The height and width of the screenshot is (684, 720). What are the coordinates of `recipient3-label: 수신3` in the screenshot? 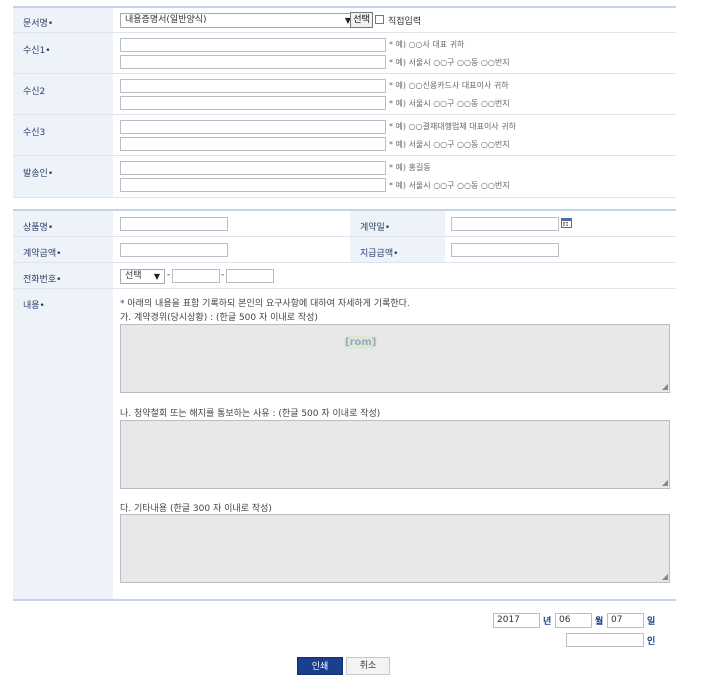 It's located at (63, 135).